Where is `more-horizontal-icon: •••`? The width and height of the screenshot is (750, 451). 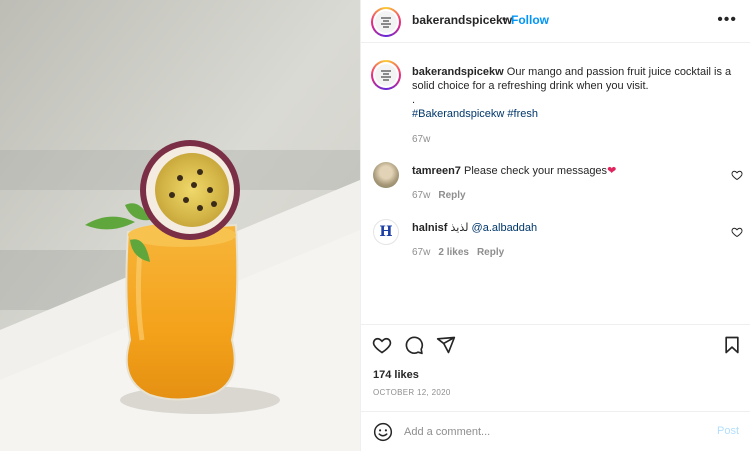 more-horizontal-icon: ••• is located at coordinates (727, 20).